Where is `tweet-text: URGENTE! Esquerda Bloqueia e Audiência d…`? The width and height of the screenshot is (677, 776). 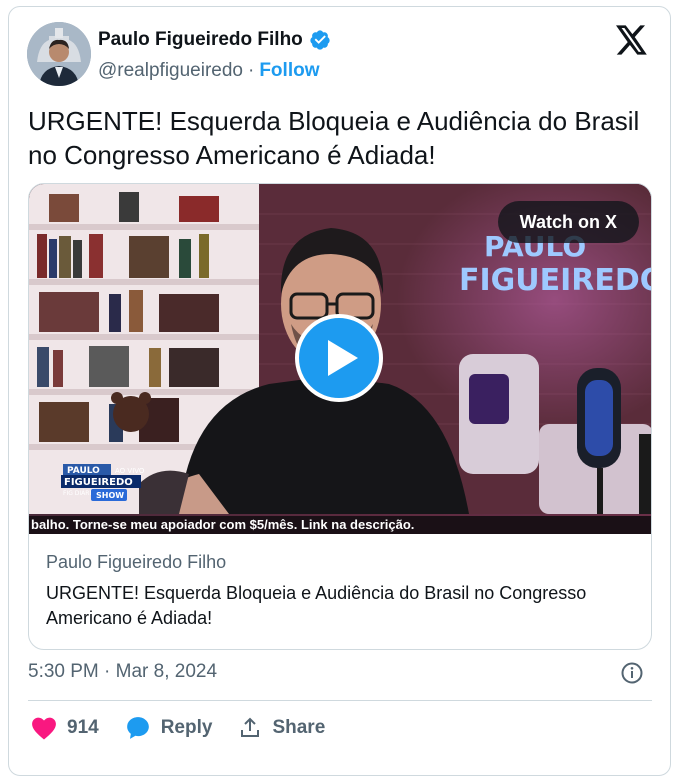 tweet-text: URGENTE! Esquerda Bloqueia e Audiência d… is located at coordinates (334, 138).